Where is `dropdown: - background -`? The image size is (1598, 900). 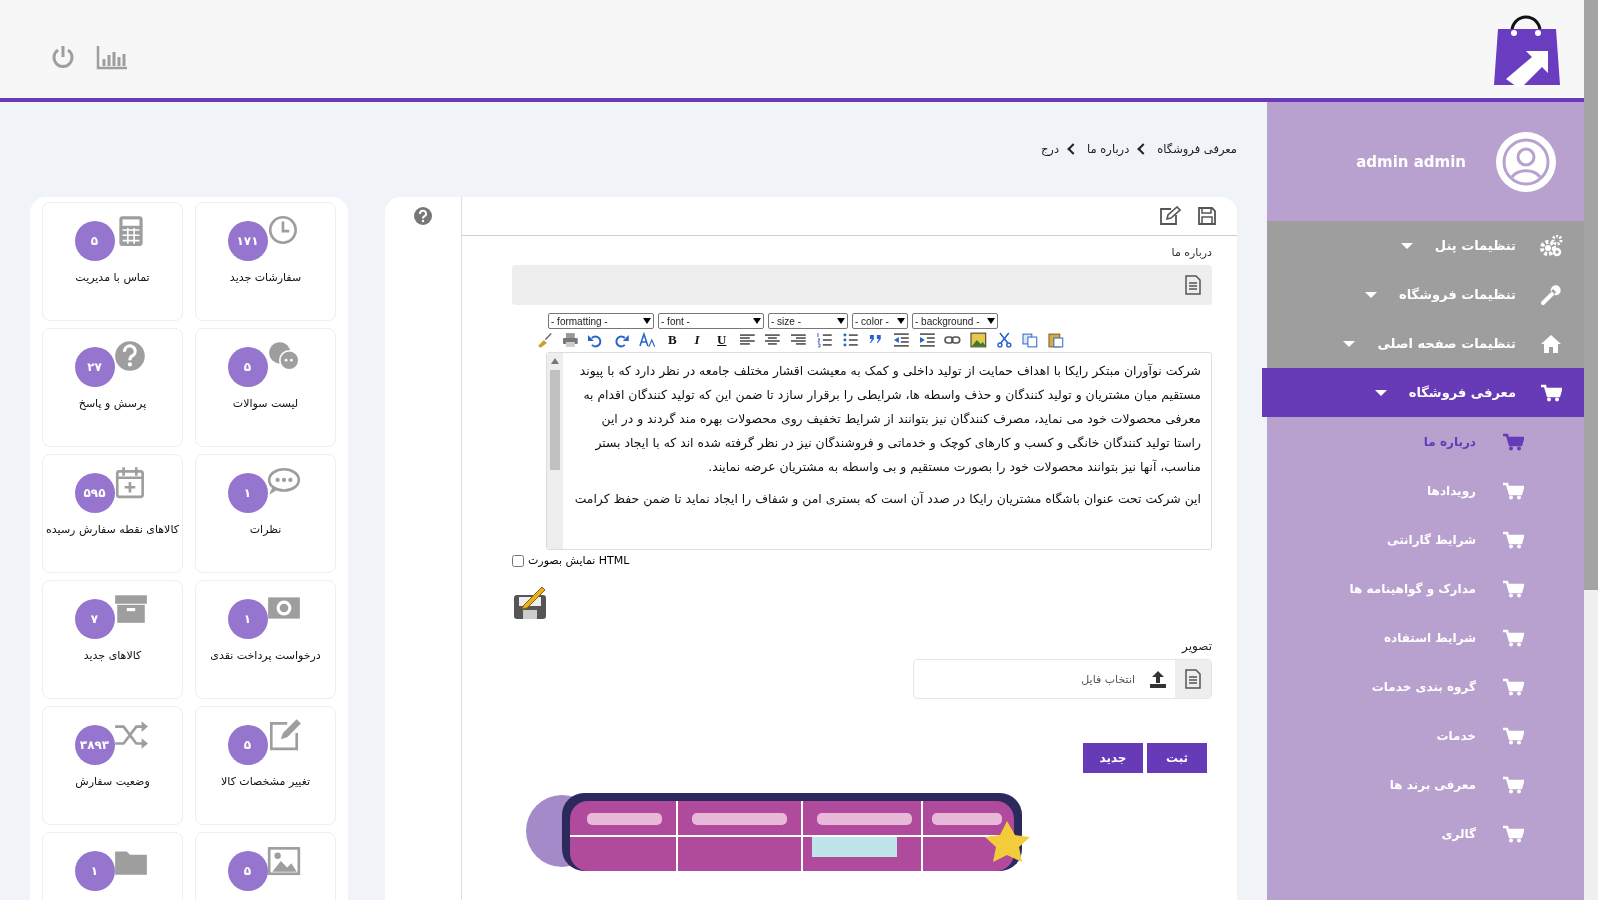 dropdown: - background - is located at coordinates (955, 321).